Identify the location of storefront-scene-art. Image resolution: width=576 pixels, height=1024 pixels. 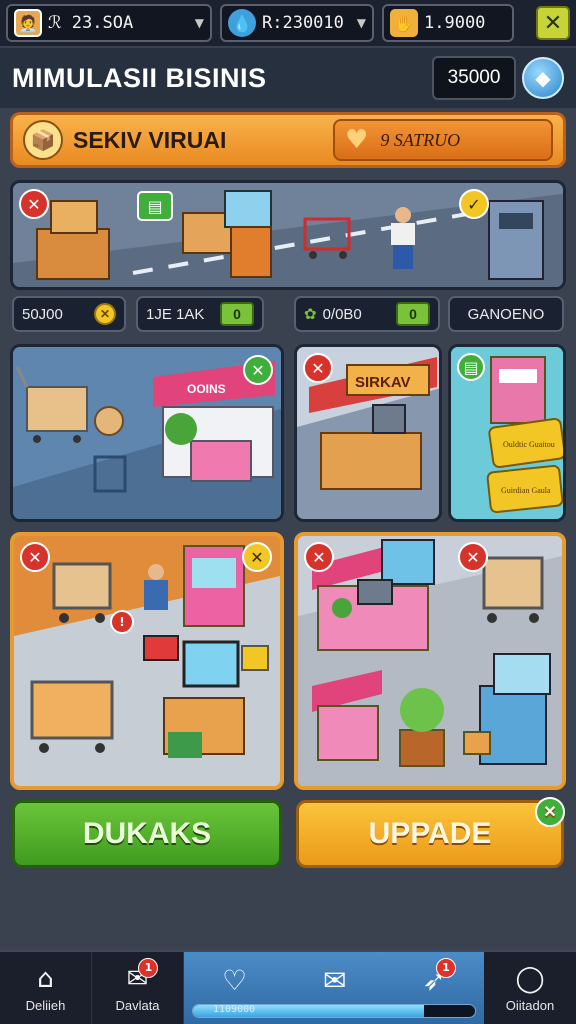
(430, 661).